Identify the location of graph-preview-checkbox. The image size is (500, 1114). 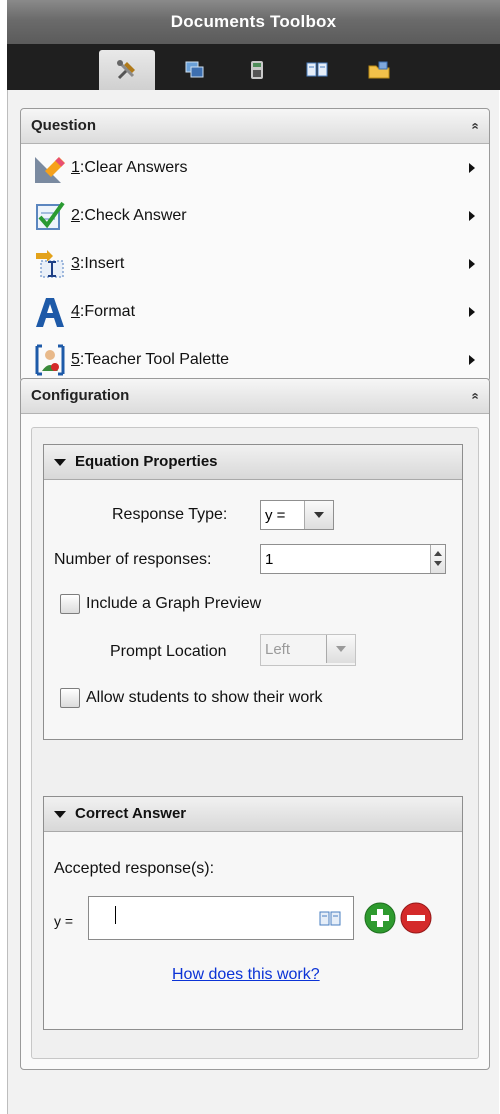
(70, 604).